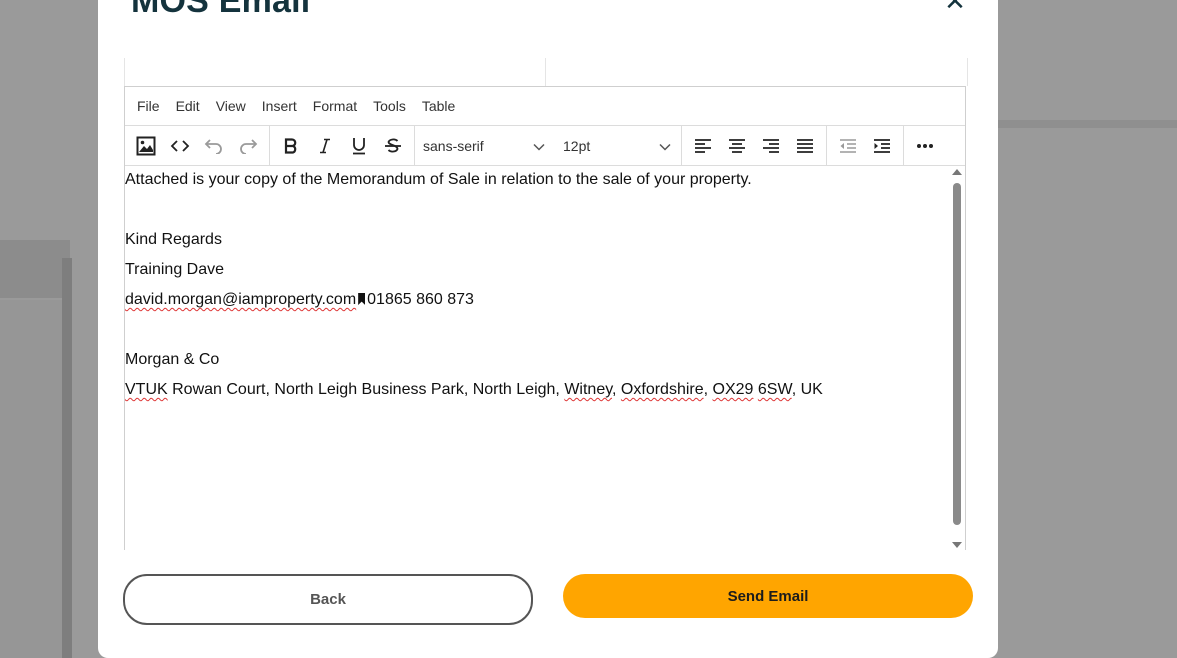  I want to click on toolbar-group-insert, so click(197, 145).